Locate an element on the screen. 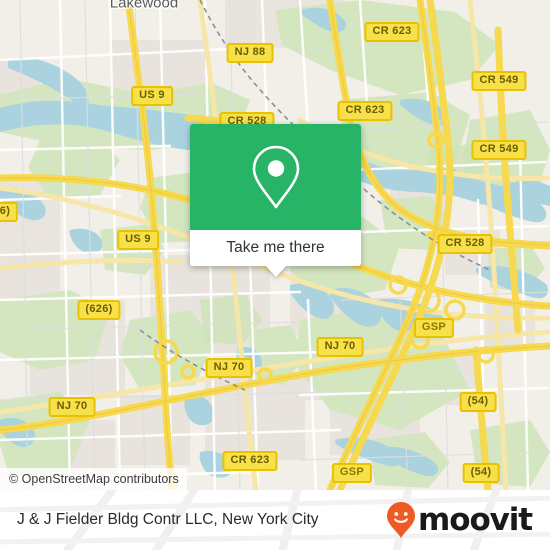 The width and height of the screenshot is (550, 550). location-popup-card: Take me there is located at coordinates (275, 200).